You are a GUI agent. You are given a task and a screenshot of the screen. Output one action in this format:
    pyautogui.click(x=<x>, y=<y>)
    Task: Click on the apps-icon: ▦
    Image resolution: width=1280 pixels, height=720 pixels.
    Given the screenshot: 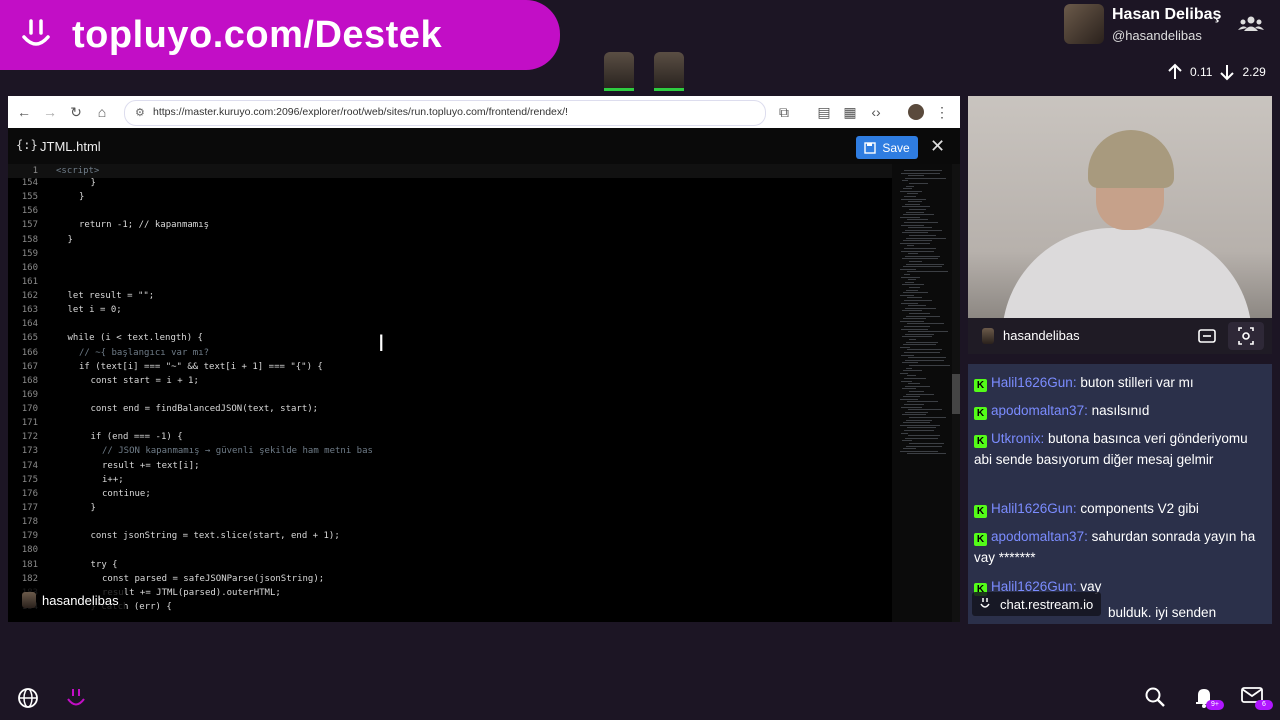 What is the action you would take?
    pyautogui.click(x=850, y=112)
    